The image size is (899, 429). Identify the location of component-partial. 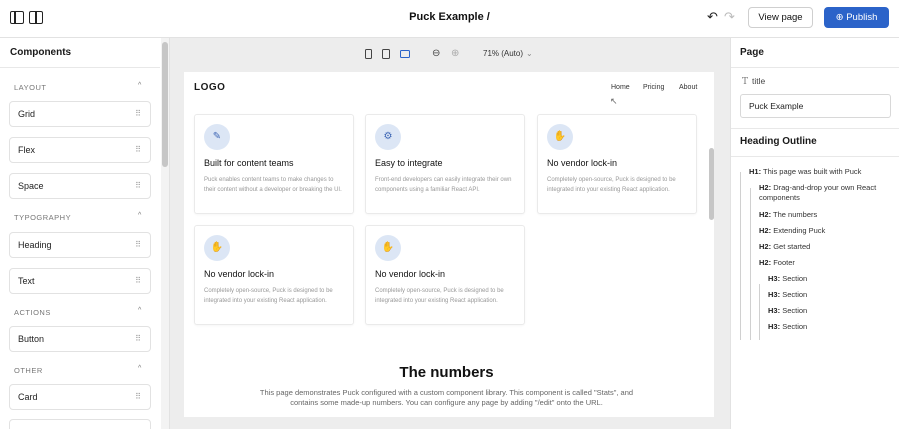
(80, 424).